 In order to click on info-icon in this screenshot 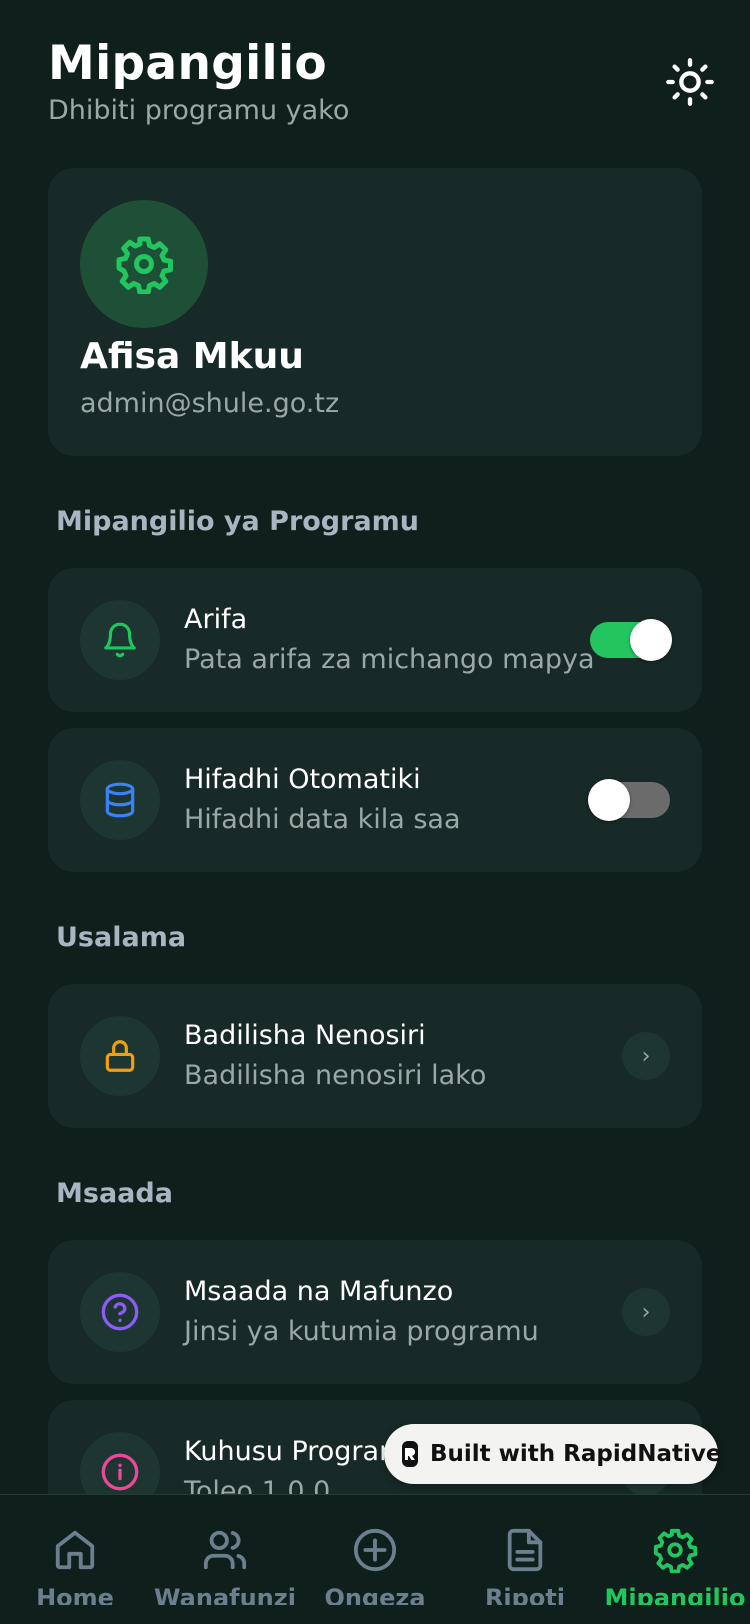, I will do `click(120, 1472)`.